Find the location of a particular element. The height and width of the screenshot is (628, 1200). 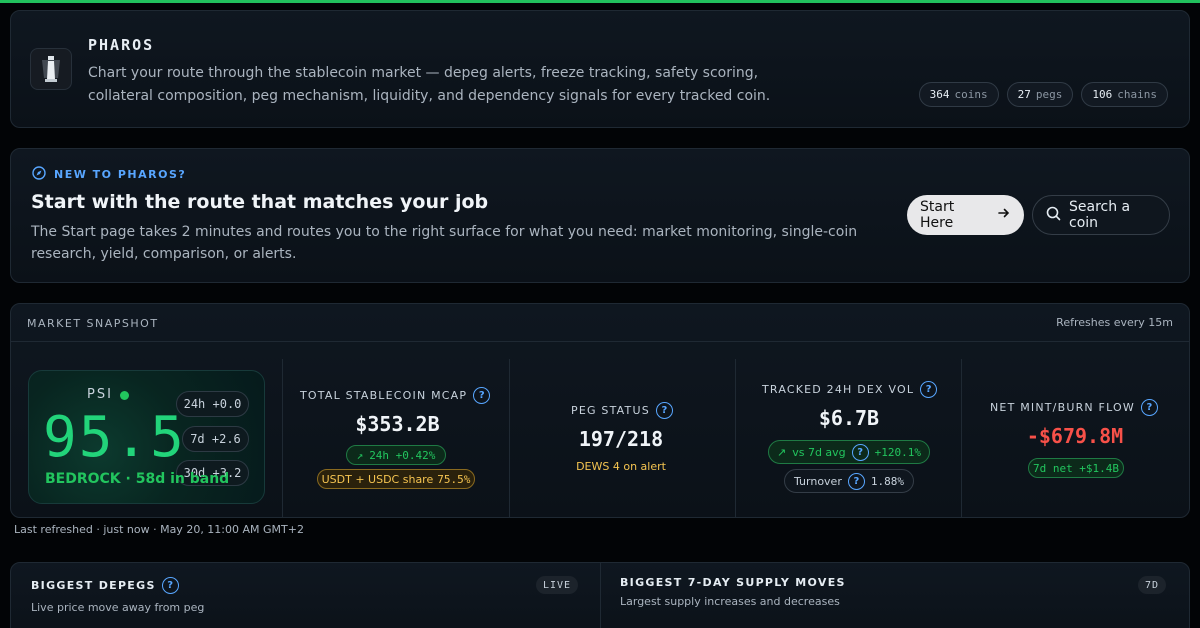

top-accent-line is located at coordinates (600, 1).